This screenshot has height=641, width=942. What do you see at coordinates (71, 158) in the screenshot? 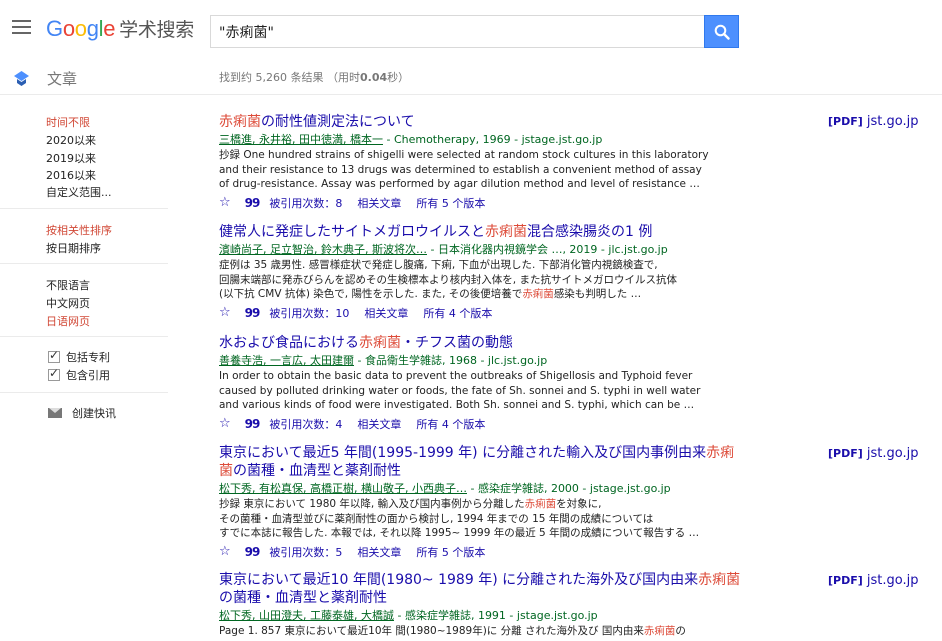
I see `filter-since-2019: 2019以来` at bounding box center [71, 158].